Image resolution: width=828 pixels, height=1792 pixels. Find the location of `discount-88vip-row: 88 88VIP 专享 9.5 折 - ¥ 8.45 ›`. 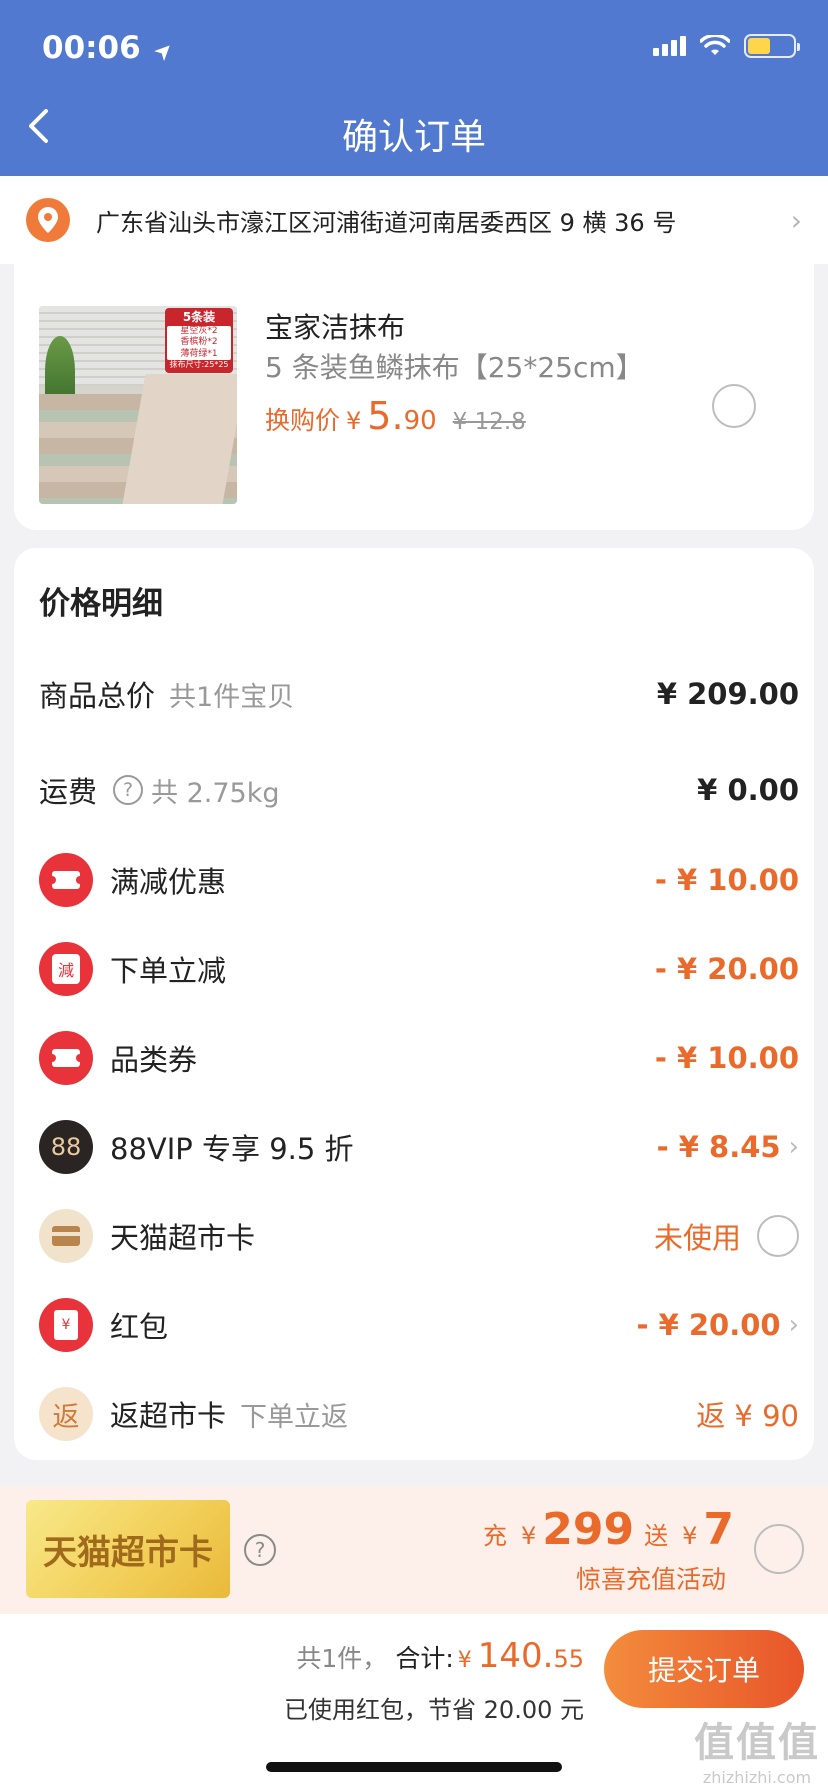

discount-88vip-row: 88 88VIP 专享 9.5 折 - ¥ 8.45 › is located at coordinates (419, 1147).